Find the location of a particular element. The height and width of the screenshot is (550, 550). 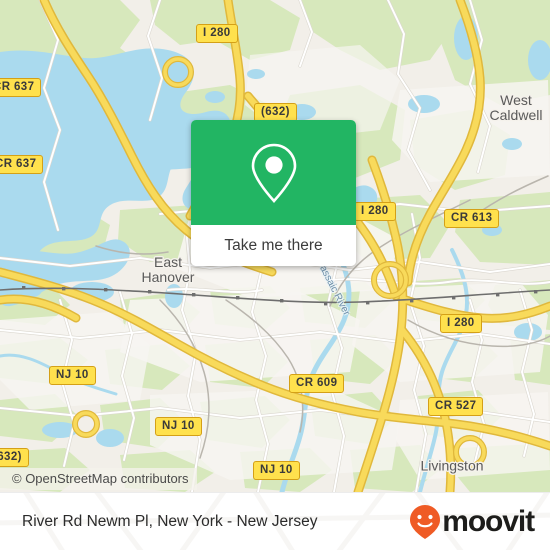

shield-632-bottom: (632) is located at coordinates (14, 457).